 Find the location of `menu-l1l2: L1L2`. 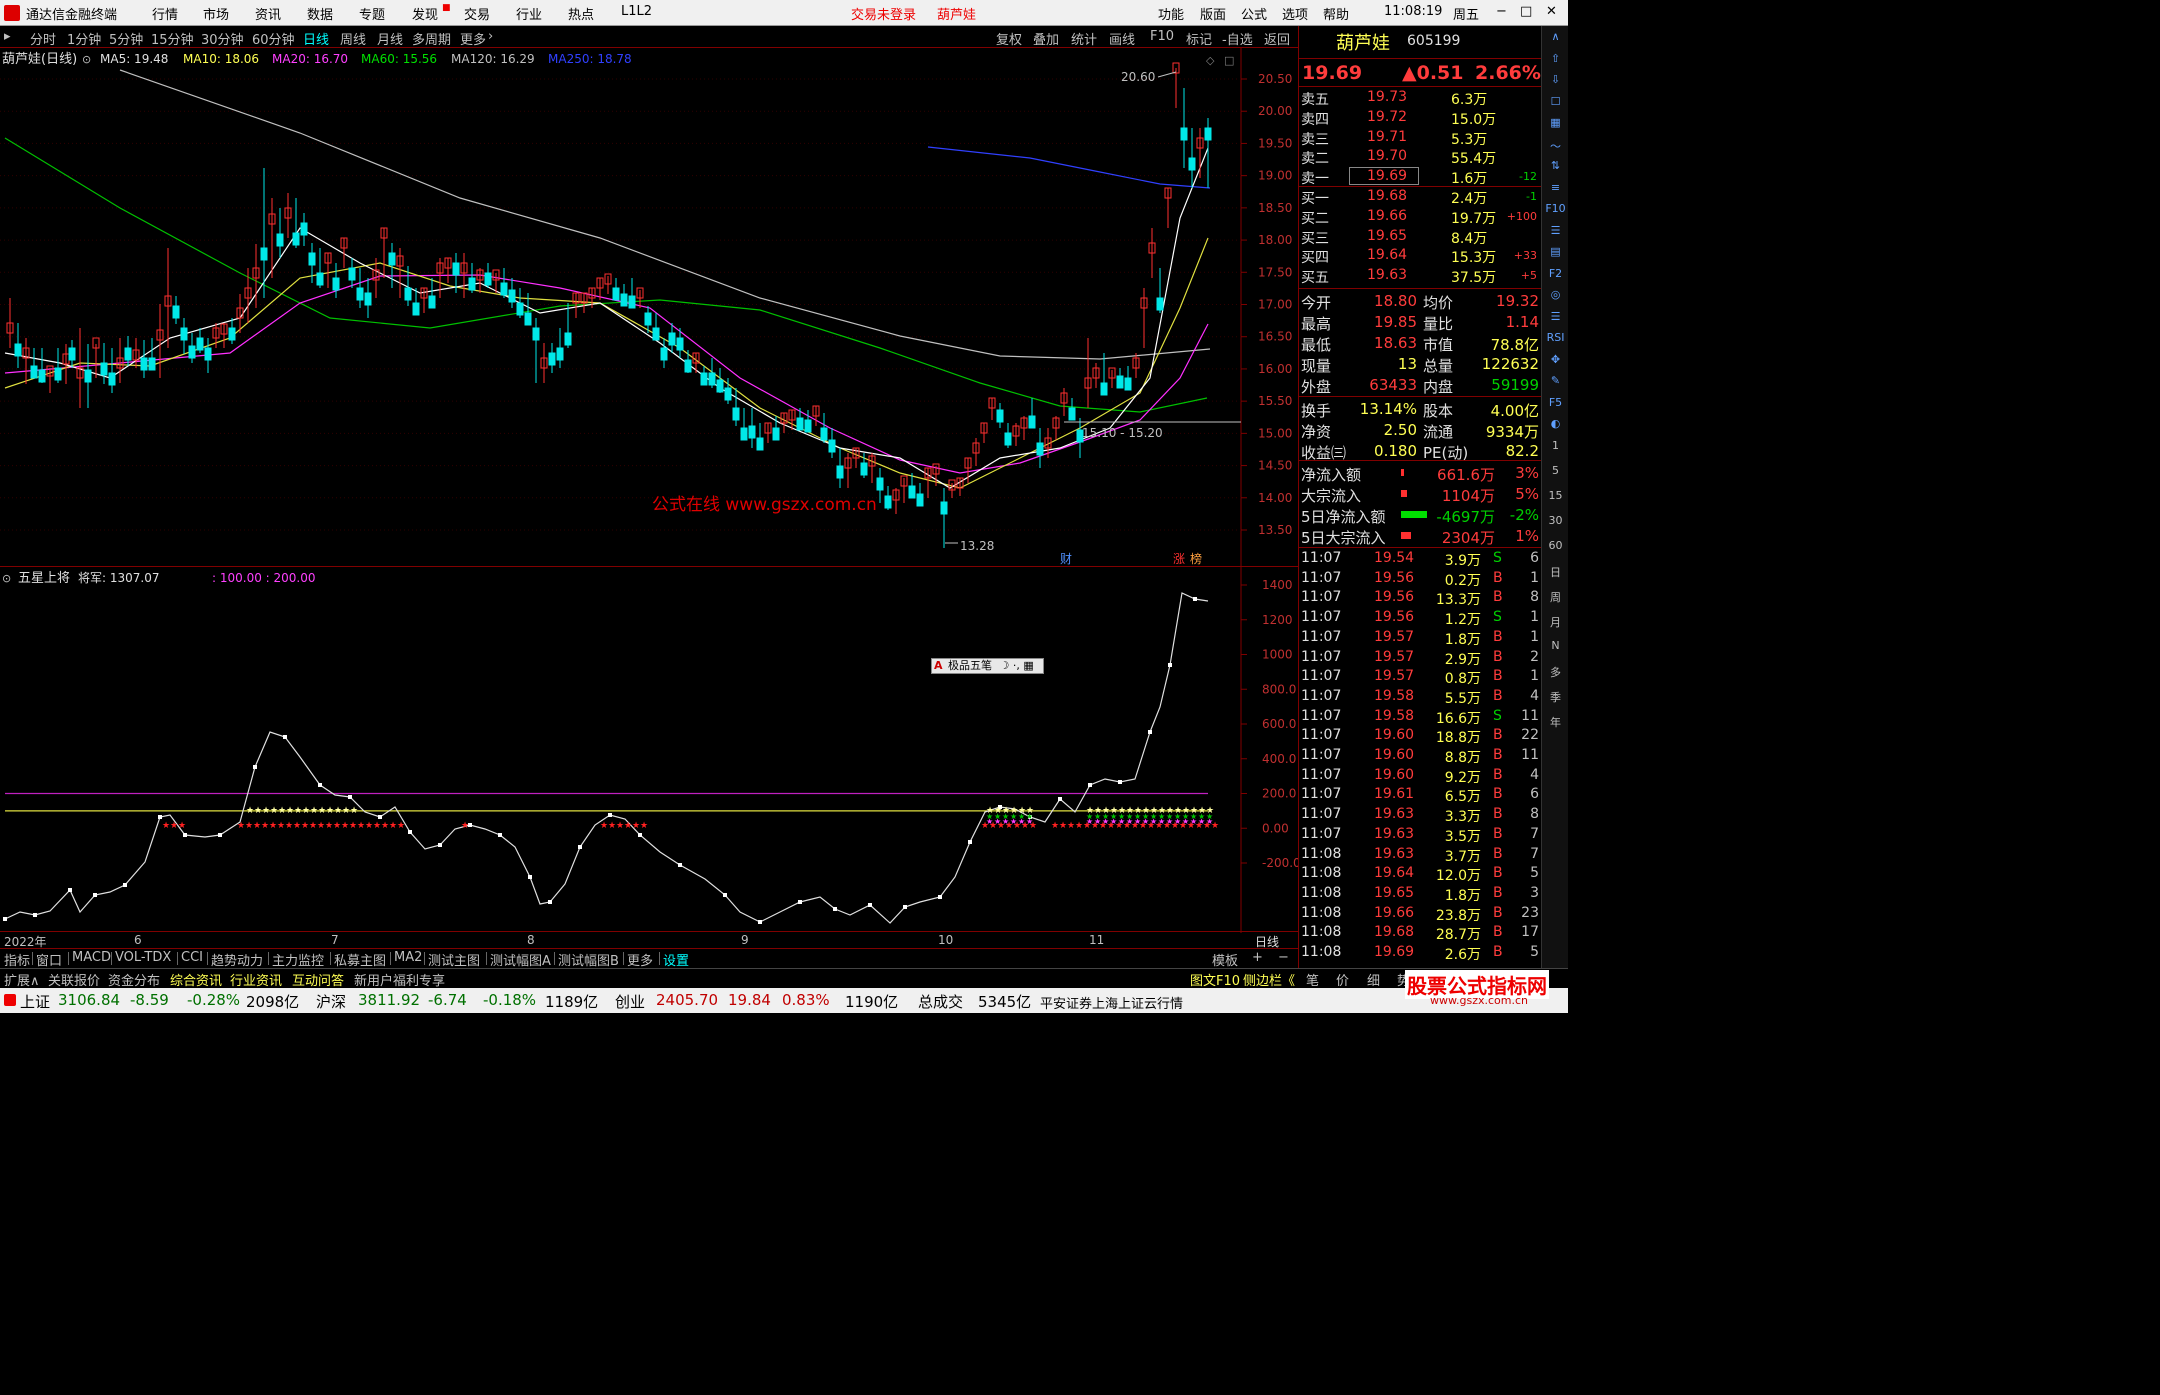

menu-l1l2: L1L2 is located at coordinates (636, 11).